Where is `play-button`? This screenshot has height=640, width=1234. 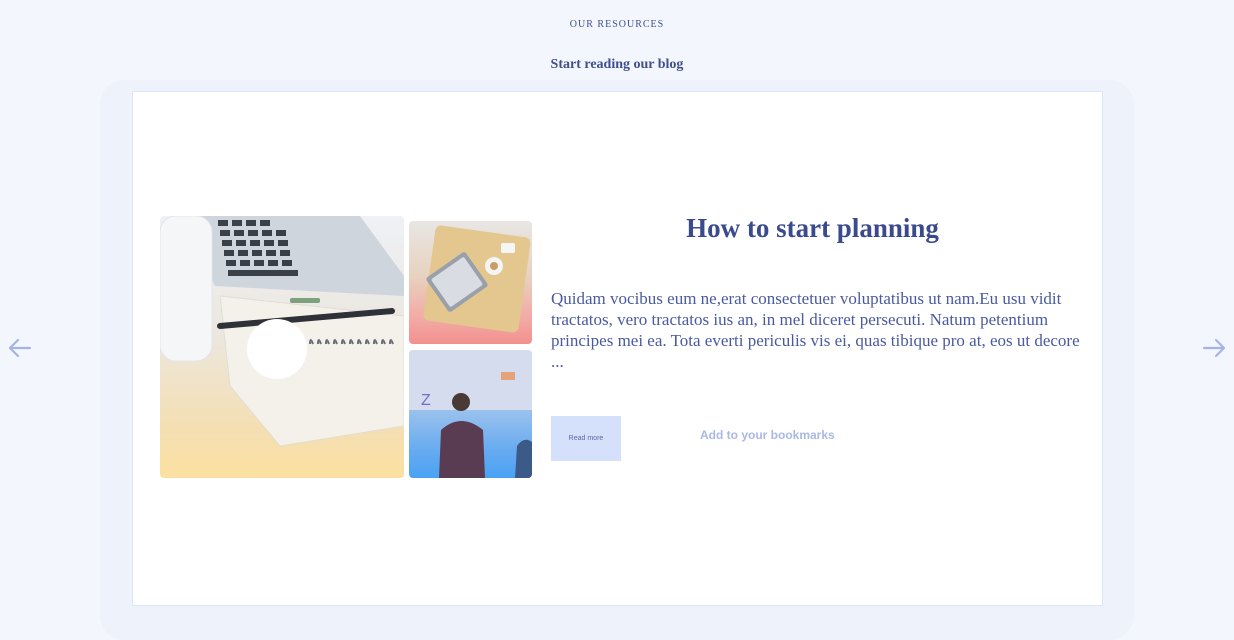 play-button is located at coordinates (277, 349).